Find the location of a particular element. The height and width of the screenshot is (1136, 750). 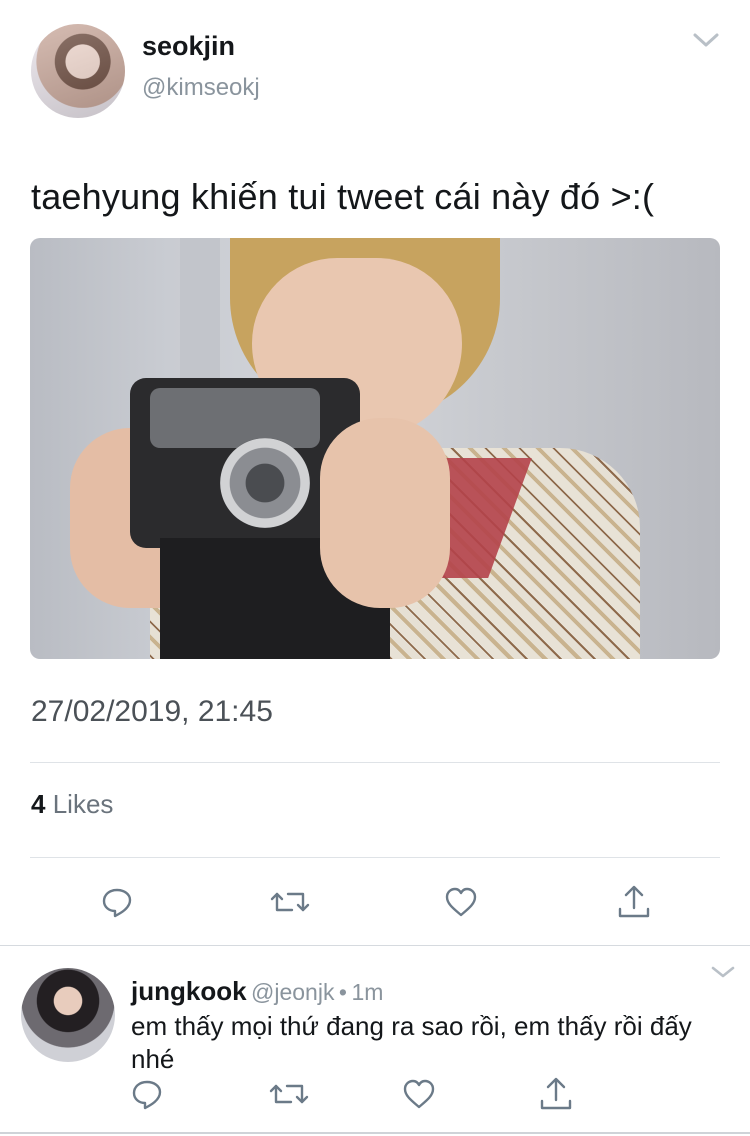

reply-author-name: jungkook is located at coordinates (189, 991).